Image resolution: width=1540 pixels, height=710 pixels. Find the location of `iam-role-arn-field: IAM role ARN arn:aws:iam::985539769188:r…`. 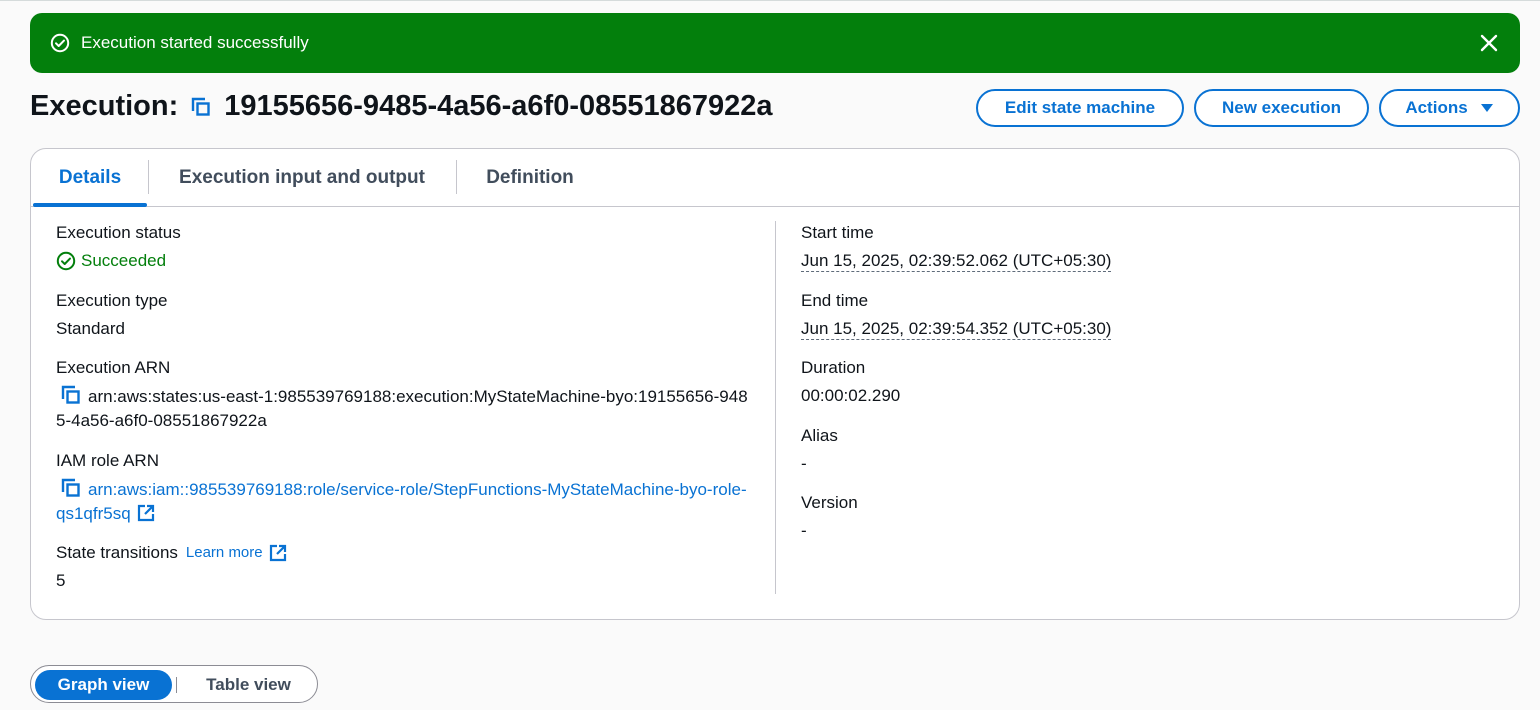

iam-role-arn-field: IAM role ARN arn:aws:iam::985539769188:r… is located at coordinates (406, 487).